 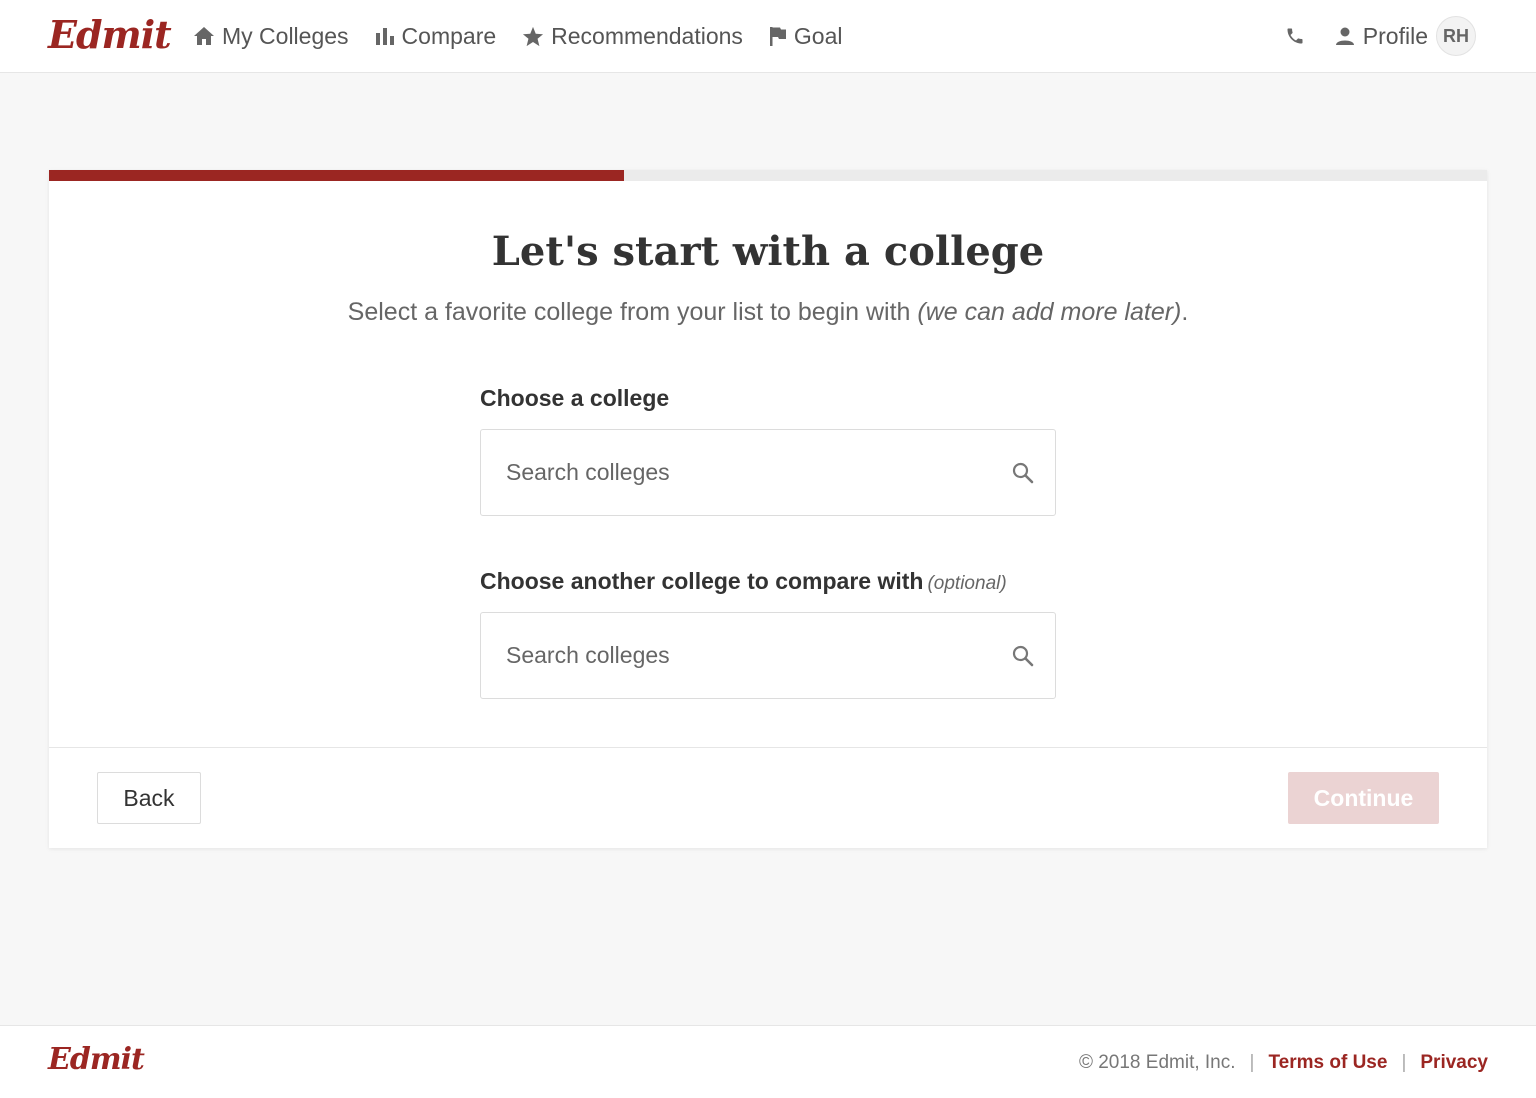 I want to click on edmit-logo-footer: Edmit, so click(x=96, y=1059).